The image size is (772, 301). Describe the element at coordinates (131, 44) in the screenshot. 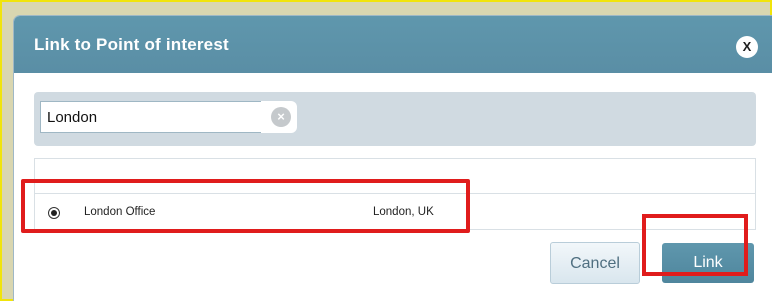

I see `dialog-title: Link to Point of interest` at that location.